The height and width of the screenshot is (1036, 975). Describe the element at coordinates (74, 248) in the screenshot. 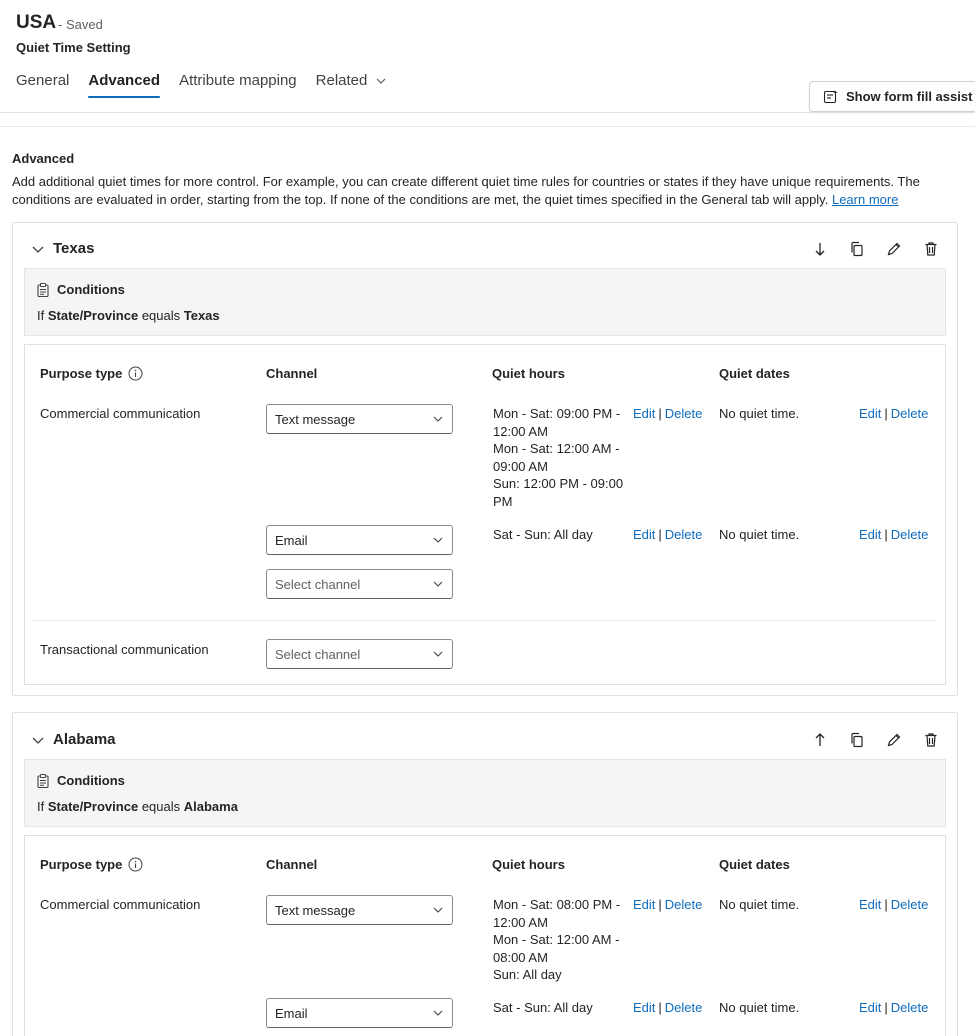

I see `card-title: Texas` at that location.